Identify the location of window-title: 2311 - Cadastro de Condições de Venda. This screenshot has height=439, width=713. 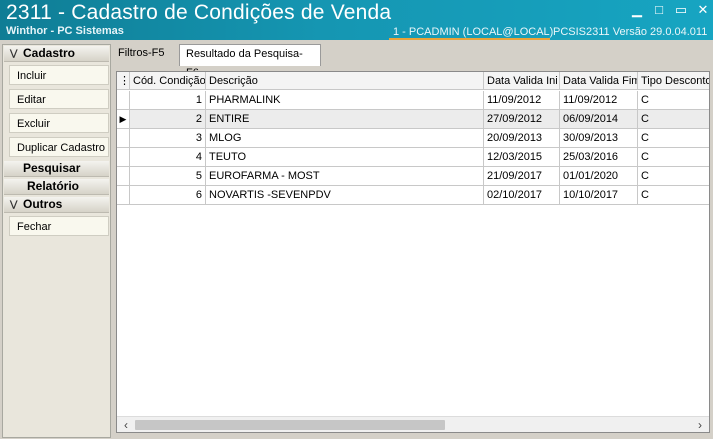
(199, 12).